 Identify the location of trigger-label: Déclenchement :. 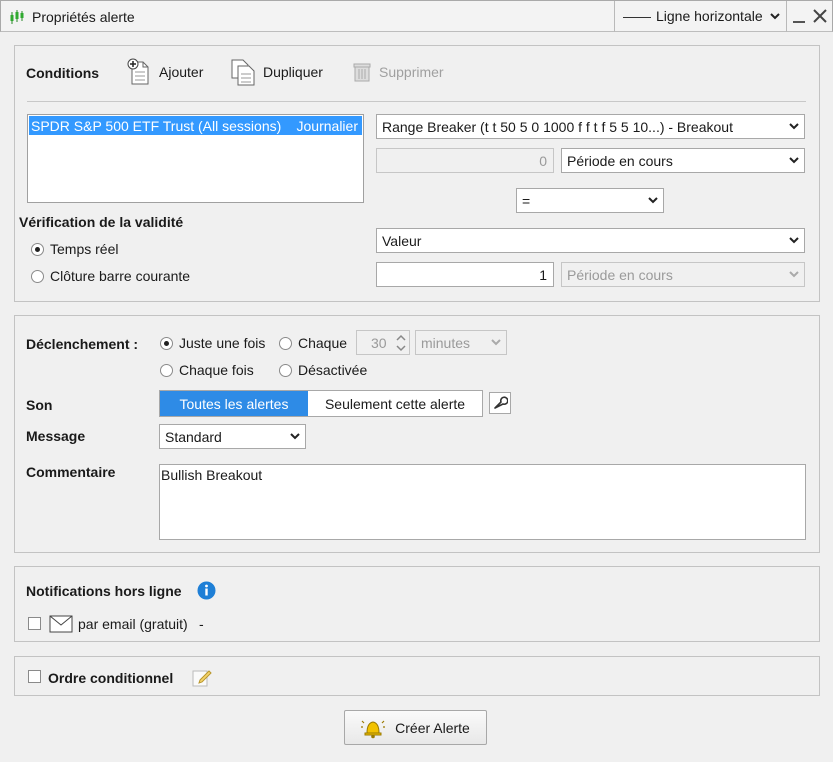
(82, 344).